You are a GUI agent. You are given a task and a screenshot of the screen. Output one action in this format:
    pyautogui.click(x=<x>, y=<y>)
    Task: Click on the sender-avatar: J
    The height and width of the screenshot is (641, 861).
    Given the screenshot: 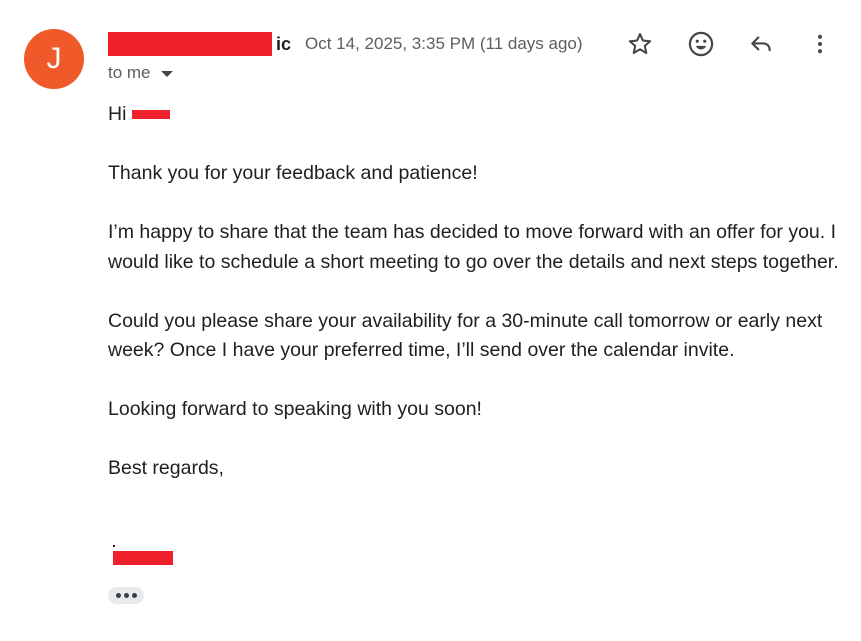 What is the action you would take?
    pyautogui.click(x=54, y=59)
    